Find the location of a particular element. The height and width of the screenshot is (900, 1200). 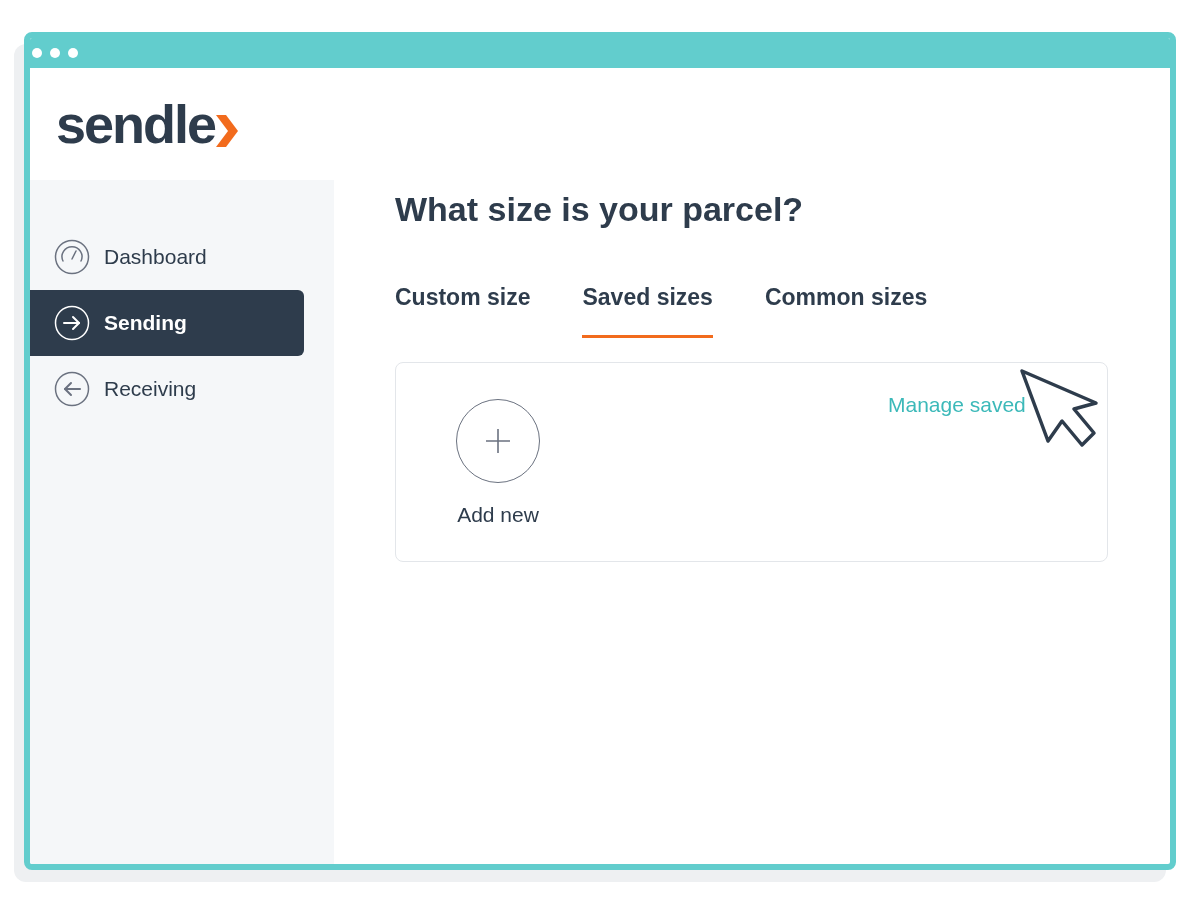

sidebar-item: Sending is located at coordinates (167, 323).